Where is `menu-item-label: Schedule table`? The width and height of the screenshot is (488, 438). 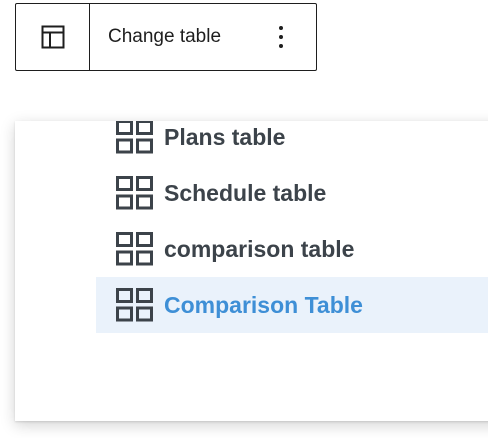 menu-item-label: Schedule table is located at coordinates (245, 192).